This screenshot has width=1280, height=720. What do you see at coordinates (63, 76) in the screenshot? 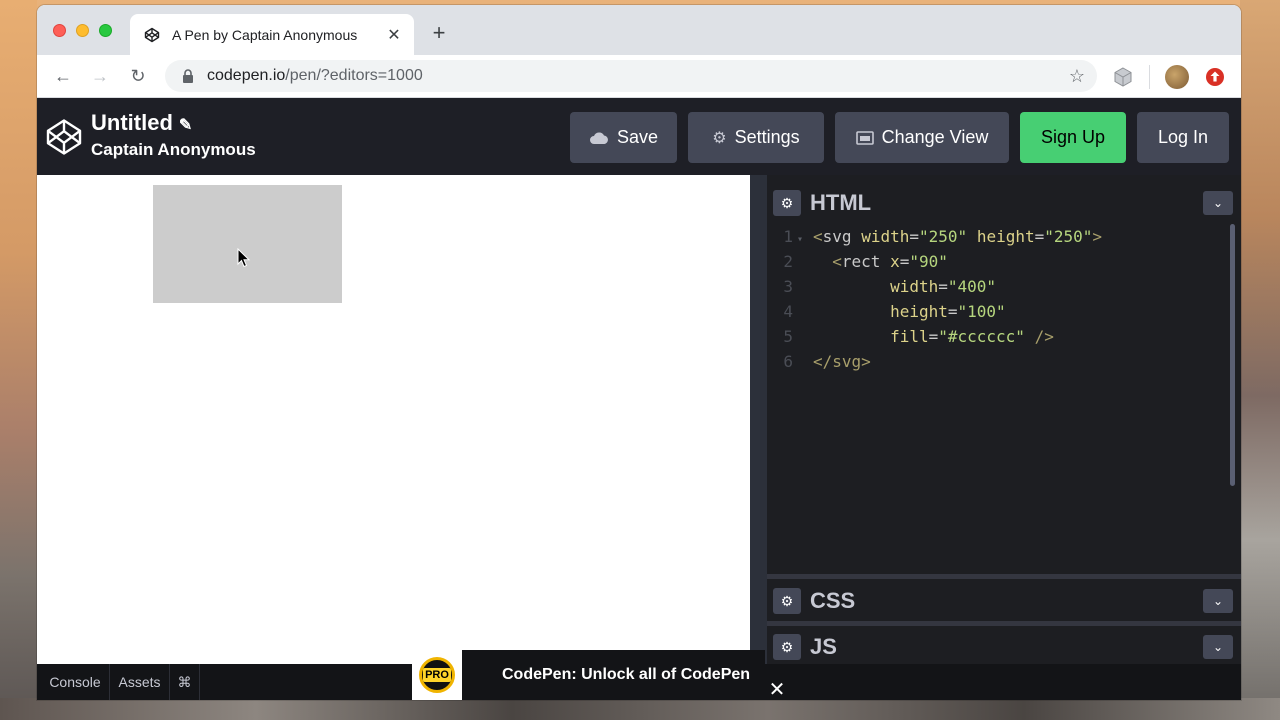
I see `back-icon: ←` at bounding box center [63, 76].